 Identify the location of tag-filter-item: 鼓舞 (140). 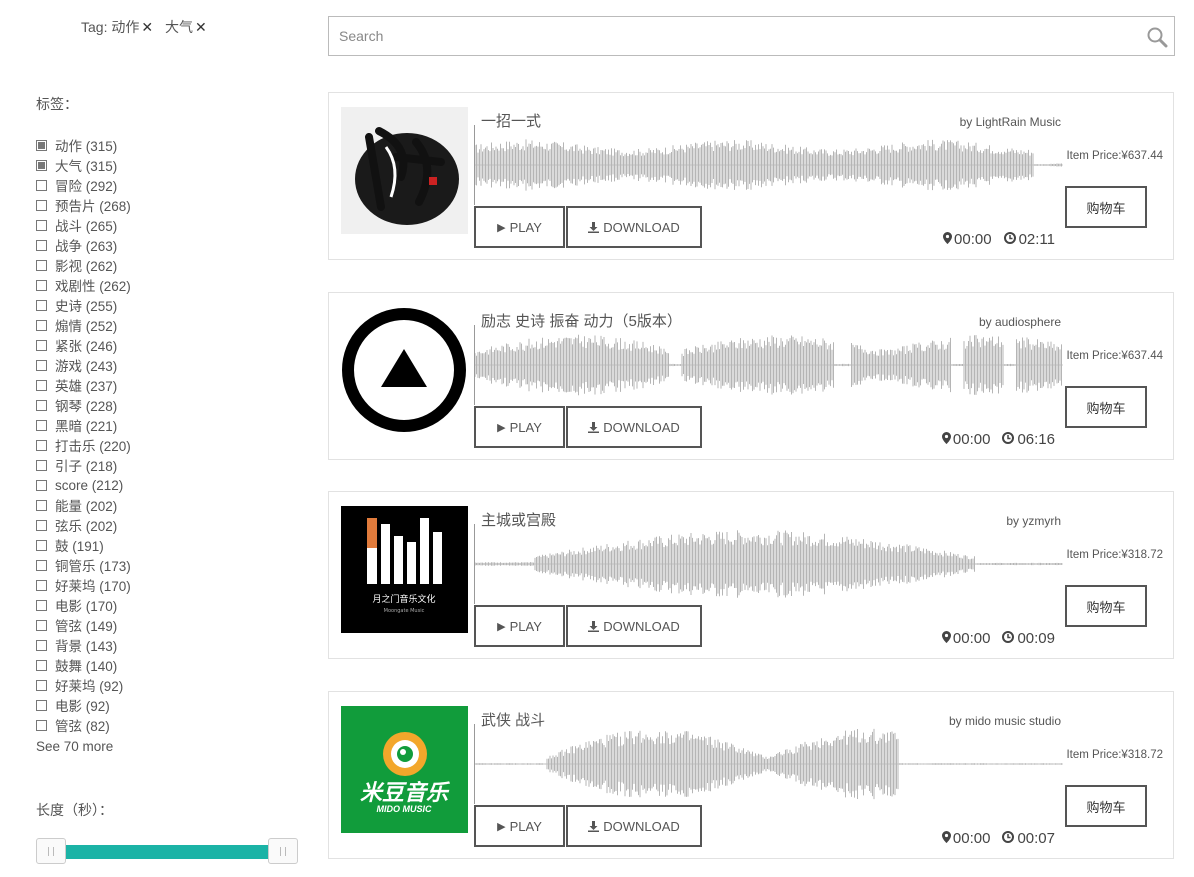
(146, 665).